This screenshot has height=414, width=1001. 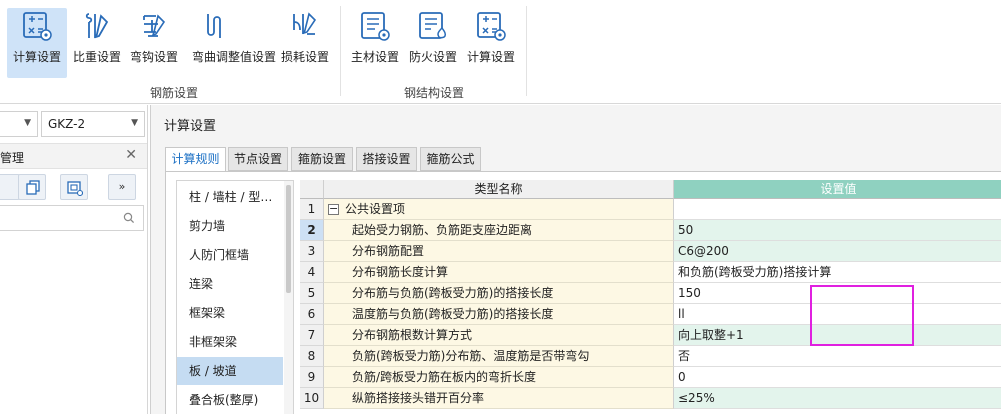 I want to click on row-number: 9, so click(x=312, y=377).